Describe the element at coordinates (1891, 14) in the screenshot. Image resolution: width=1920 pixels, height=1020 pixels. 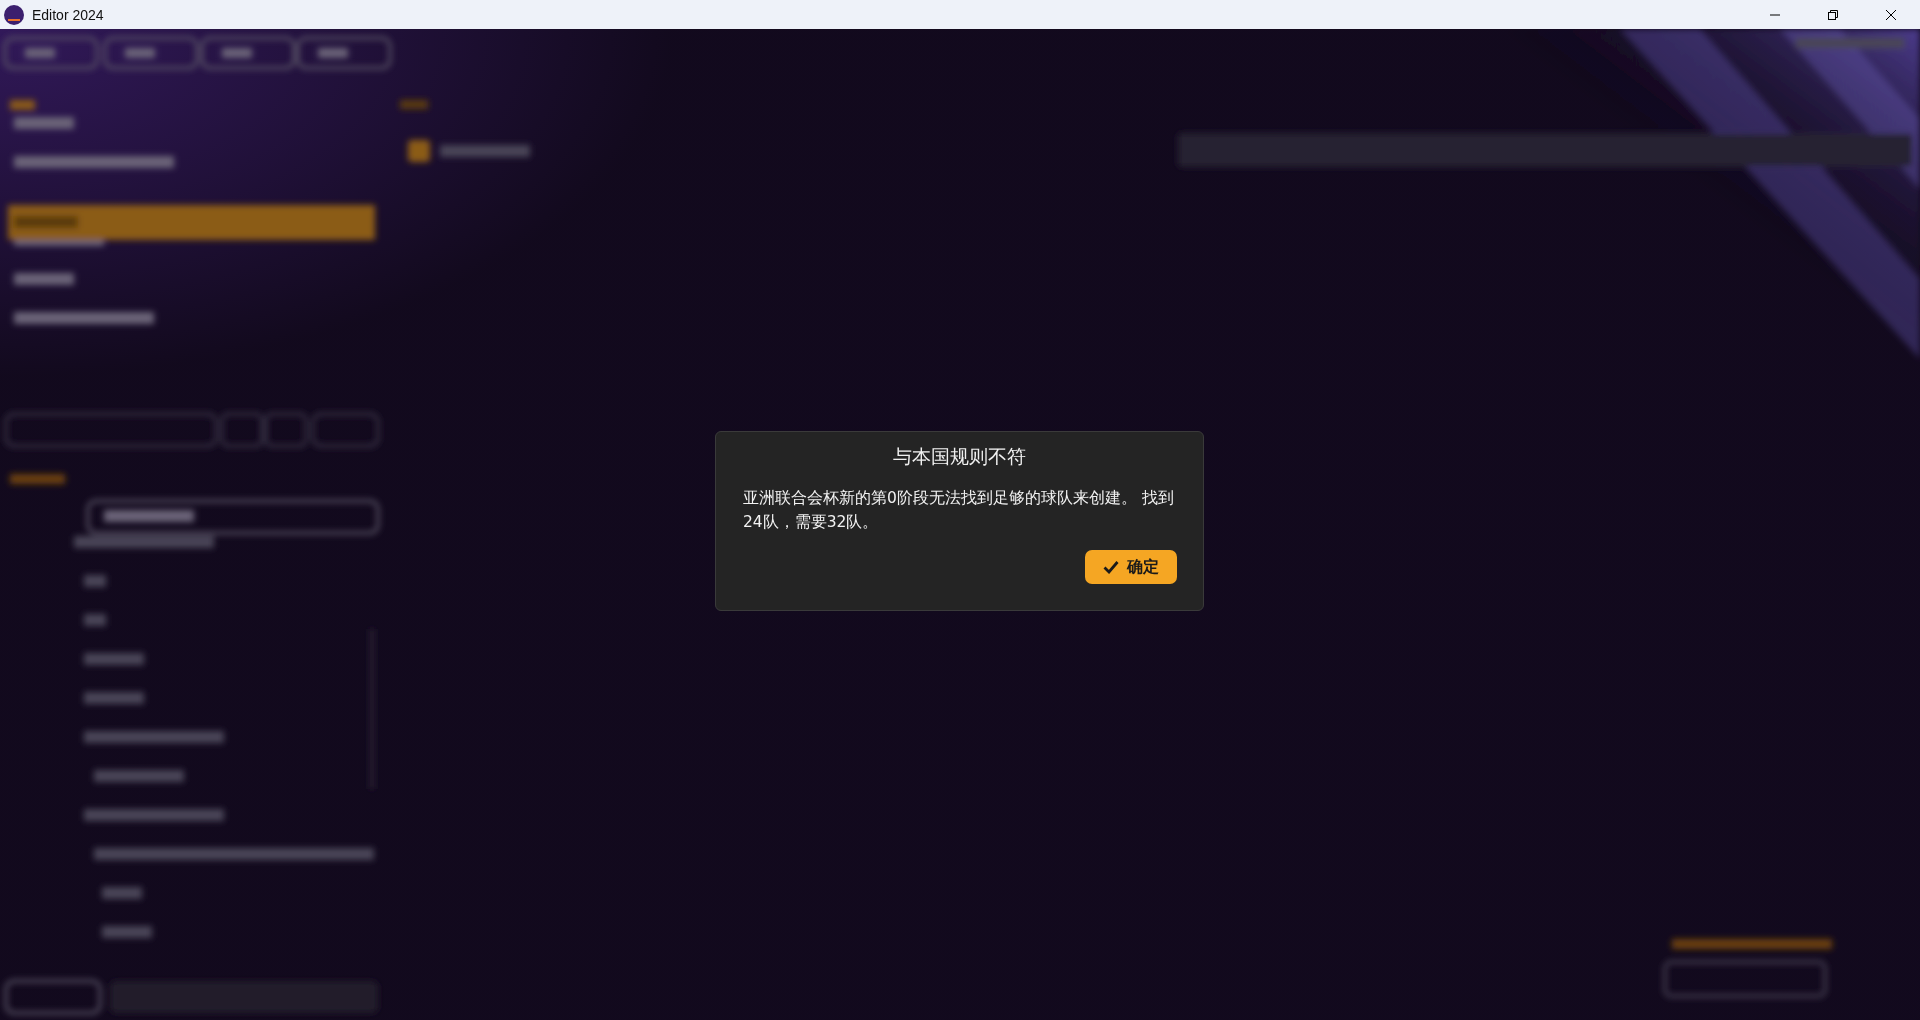
I see `close-icon` at that location.